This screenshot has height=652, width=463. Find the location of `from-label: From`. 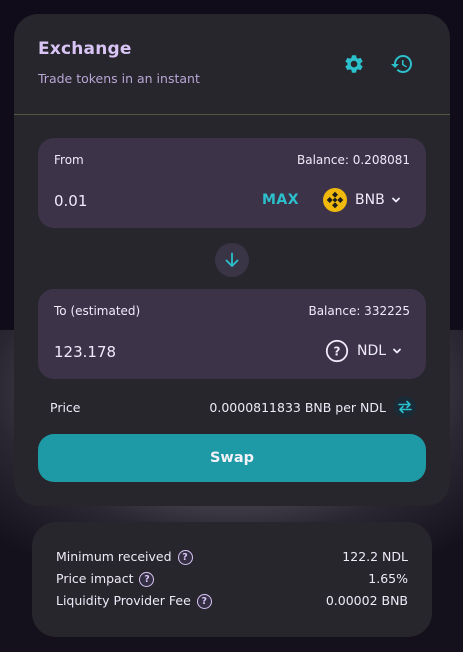

from-label: From is located at coordinates (69, 160).